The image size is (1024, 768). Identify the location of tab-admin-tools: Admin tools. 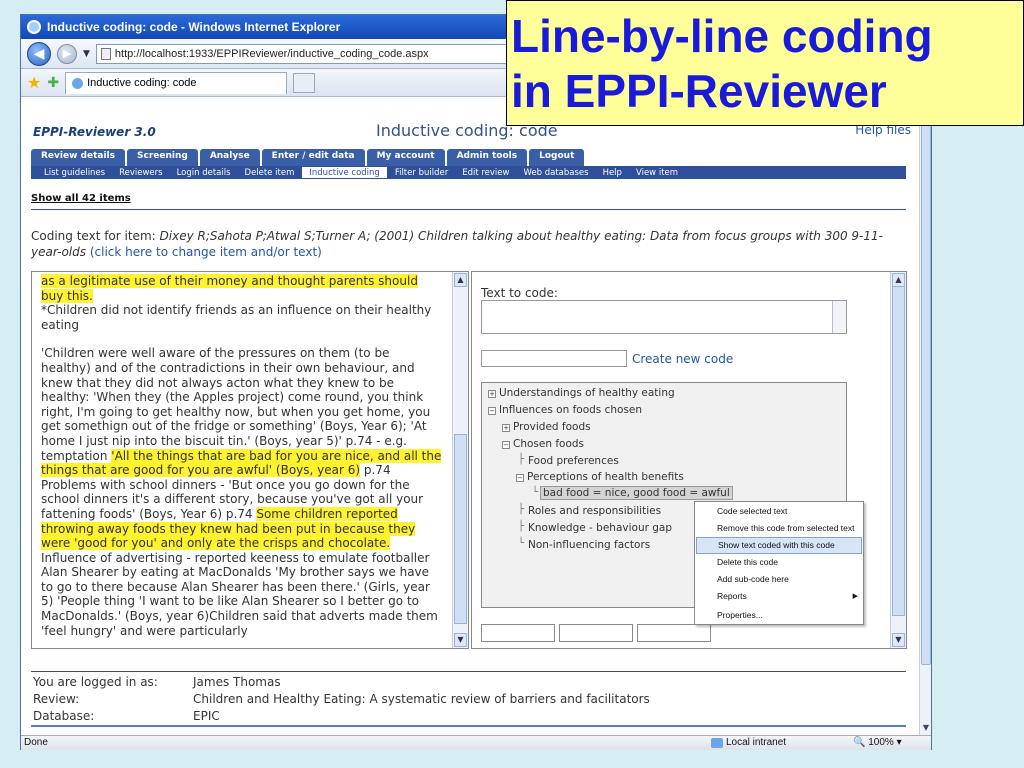
(487, 157).